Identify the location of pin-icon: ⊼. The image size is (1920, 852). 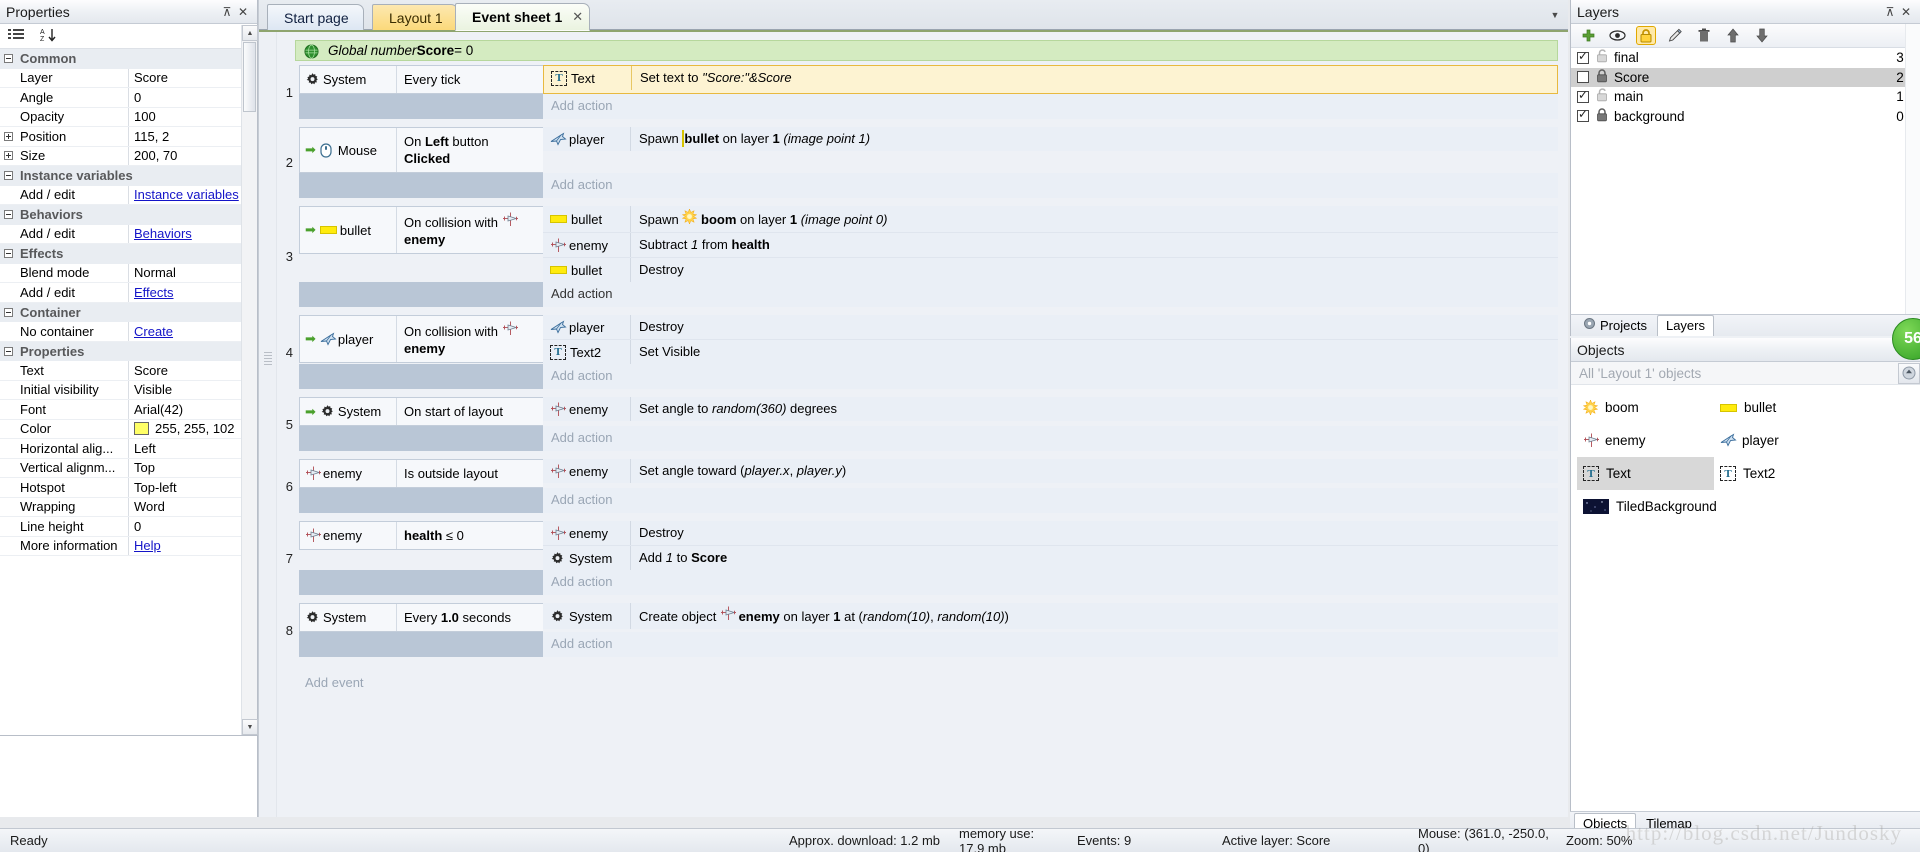
(1890, 12).